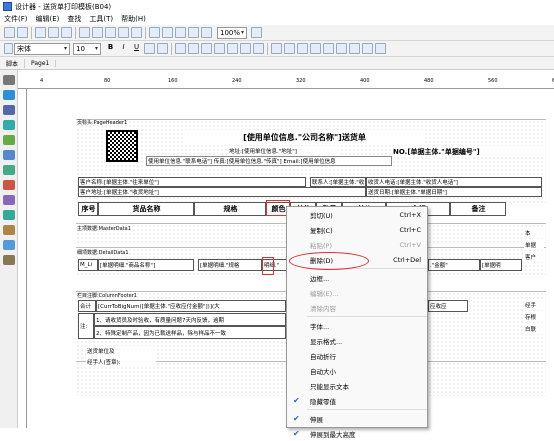 This screenshot has height=441, width=554. What do you see at coordinates (84, 32) in the screenshot?
I see `cut-icon` at bounding box center [84, 32].